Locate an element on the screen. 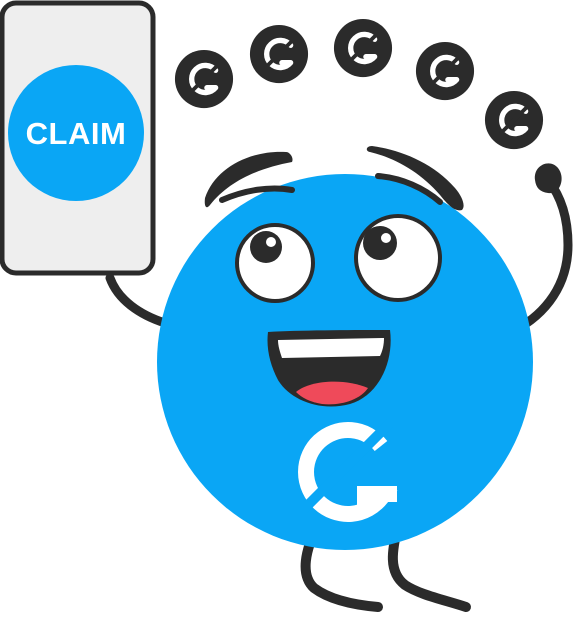 The image size is (579, 617). claim-button-label: CLAIM is located at coordinates (76, 133).